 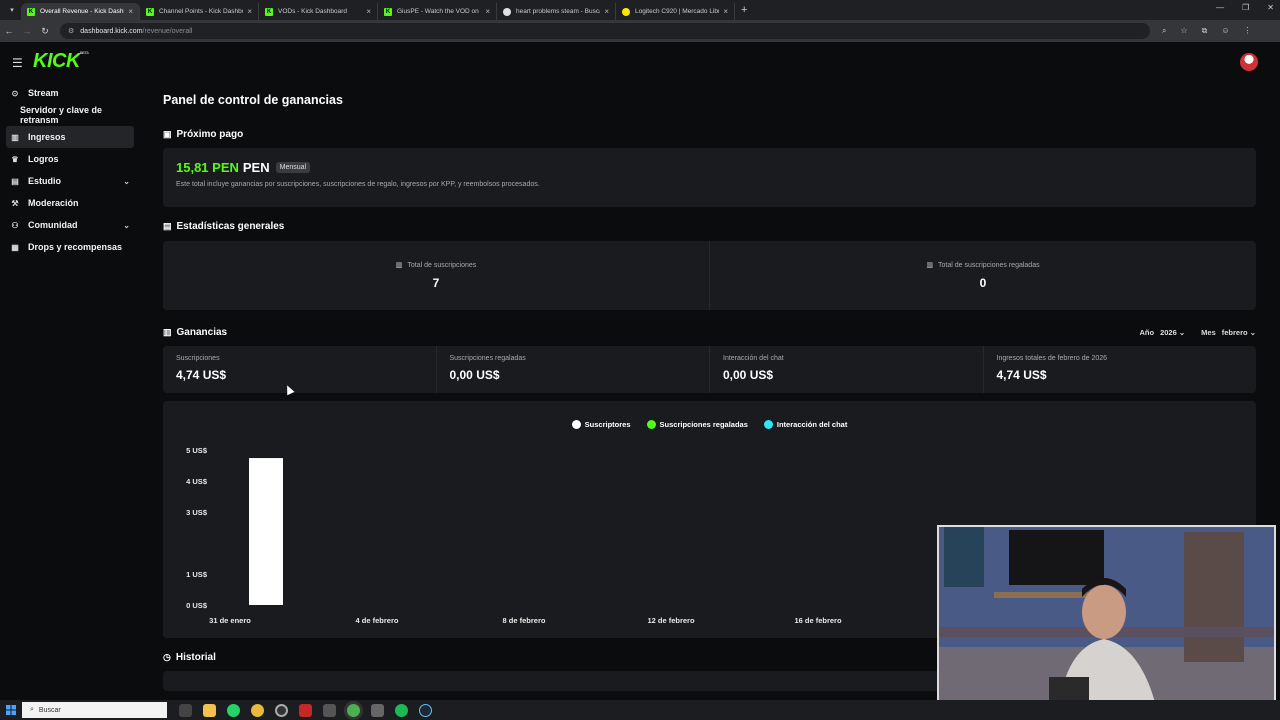 I want to click on notes-app-icon, so click(x=377, y=710).